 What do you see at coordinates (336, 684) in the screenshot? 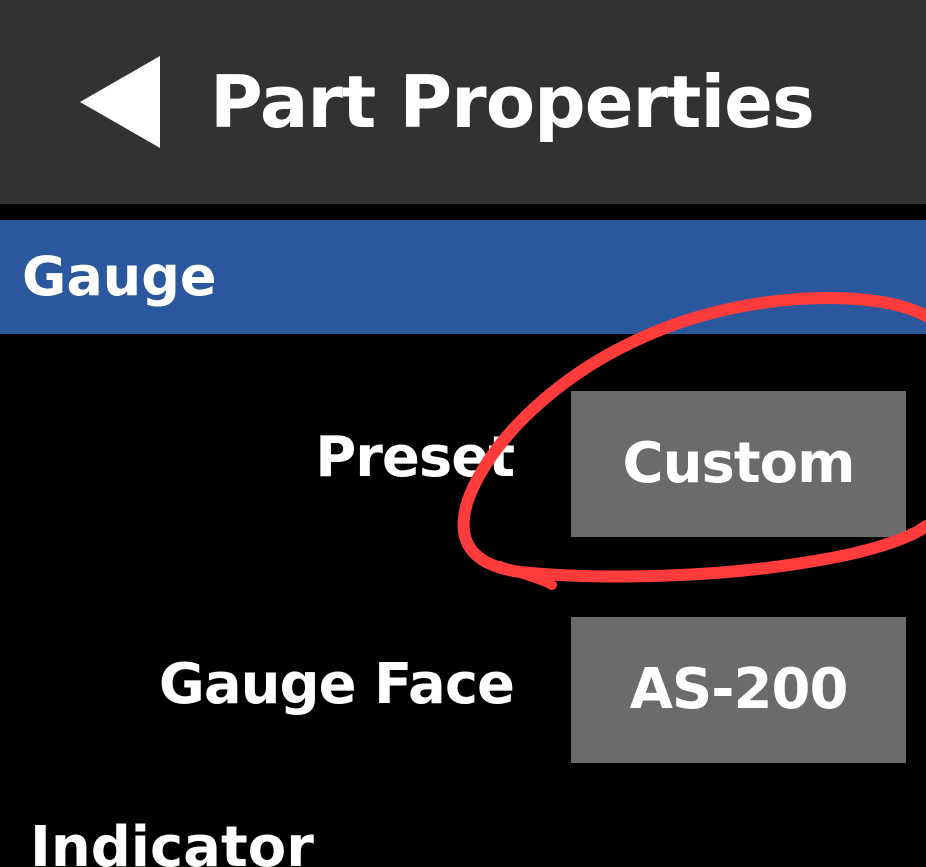
I see `gauge-face-label: Gauge Face` at bounding box center [336, 684].